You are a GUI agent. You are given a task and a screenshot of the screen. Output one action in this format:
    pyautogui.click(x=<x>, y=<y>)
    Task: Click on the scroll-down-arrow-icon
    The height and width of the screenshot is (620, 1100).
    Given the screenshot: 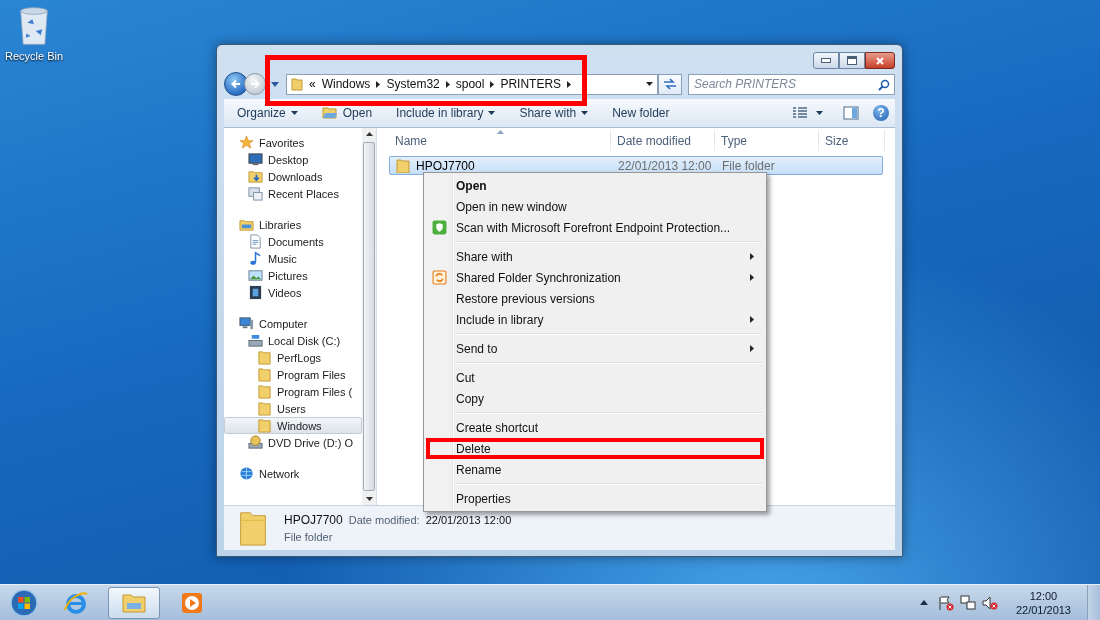 What is the action you would take?
    pyautogui.click(x=369, y=499)
    